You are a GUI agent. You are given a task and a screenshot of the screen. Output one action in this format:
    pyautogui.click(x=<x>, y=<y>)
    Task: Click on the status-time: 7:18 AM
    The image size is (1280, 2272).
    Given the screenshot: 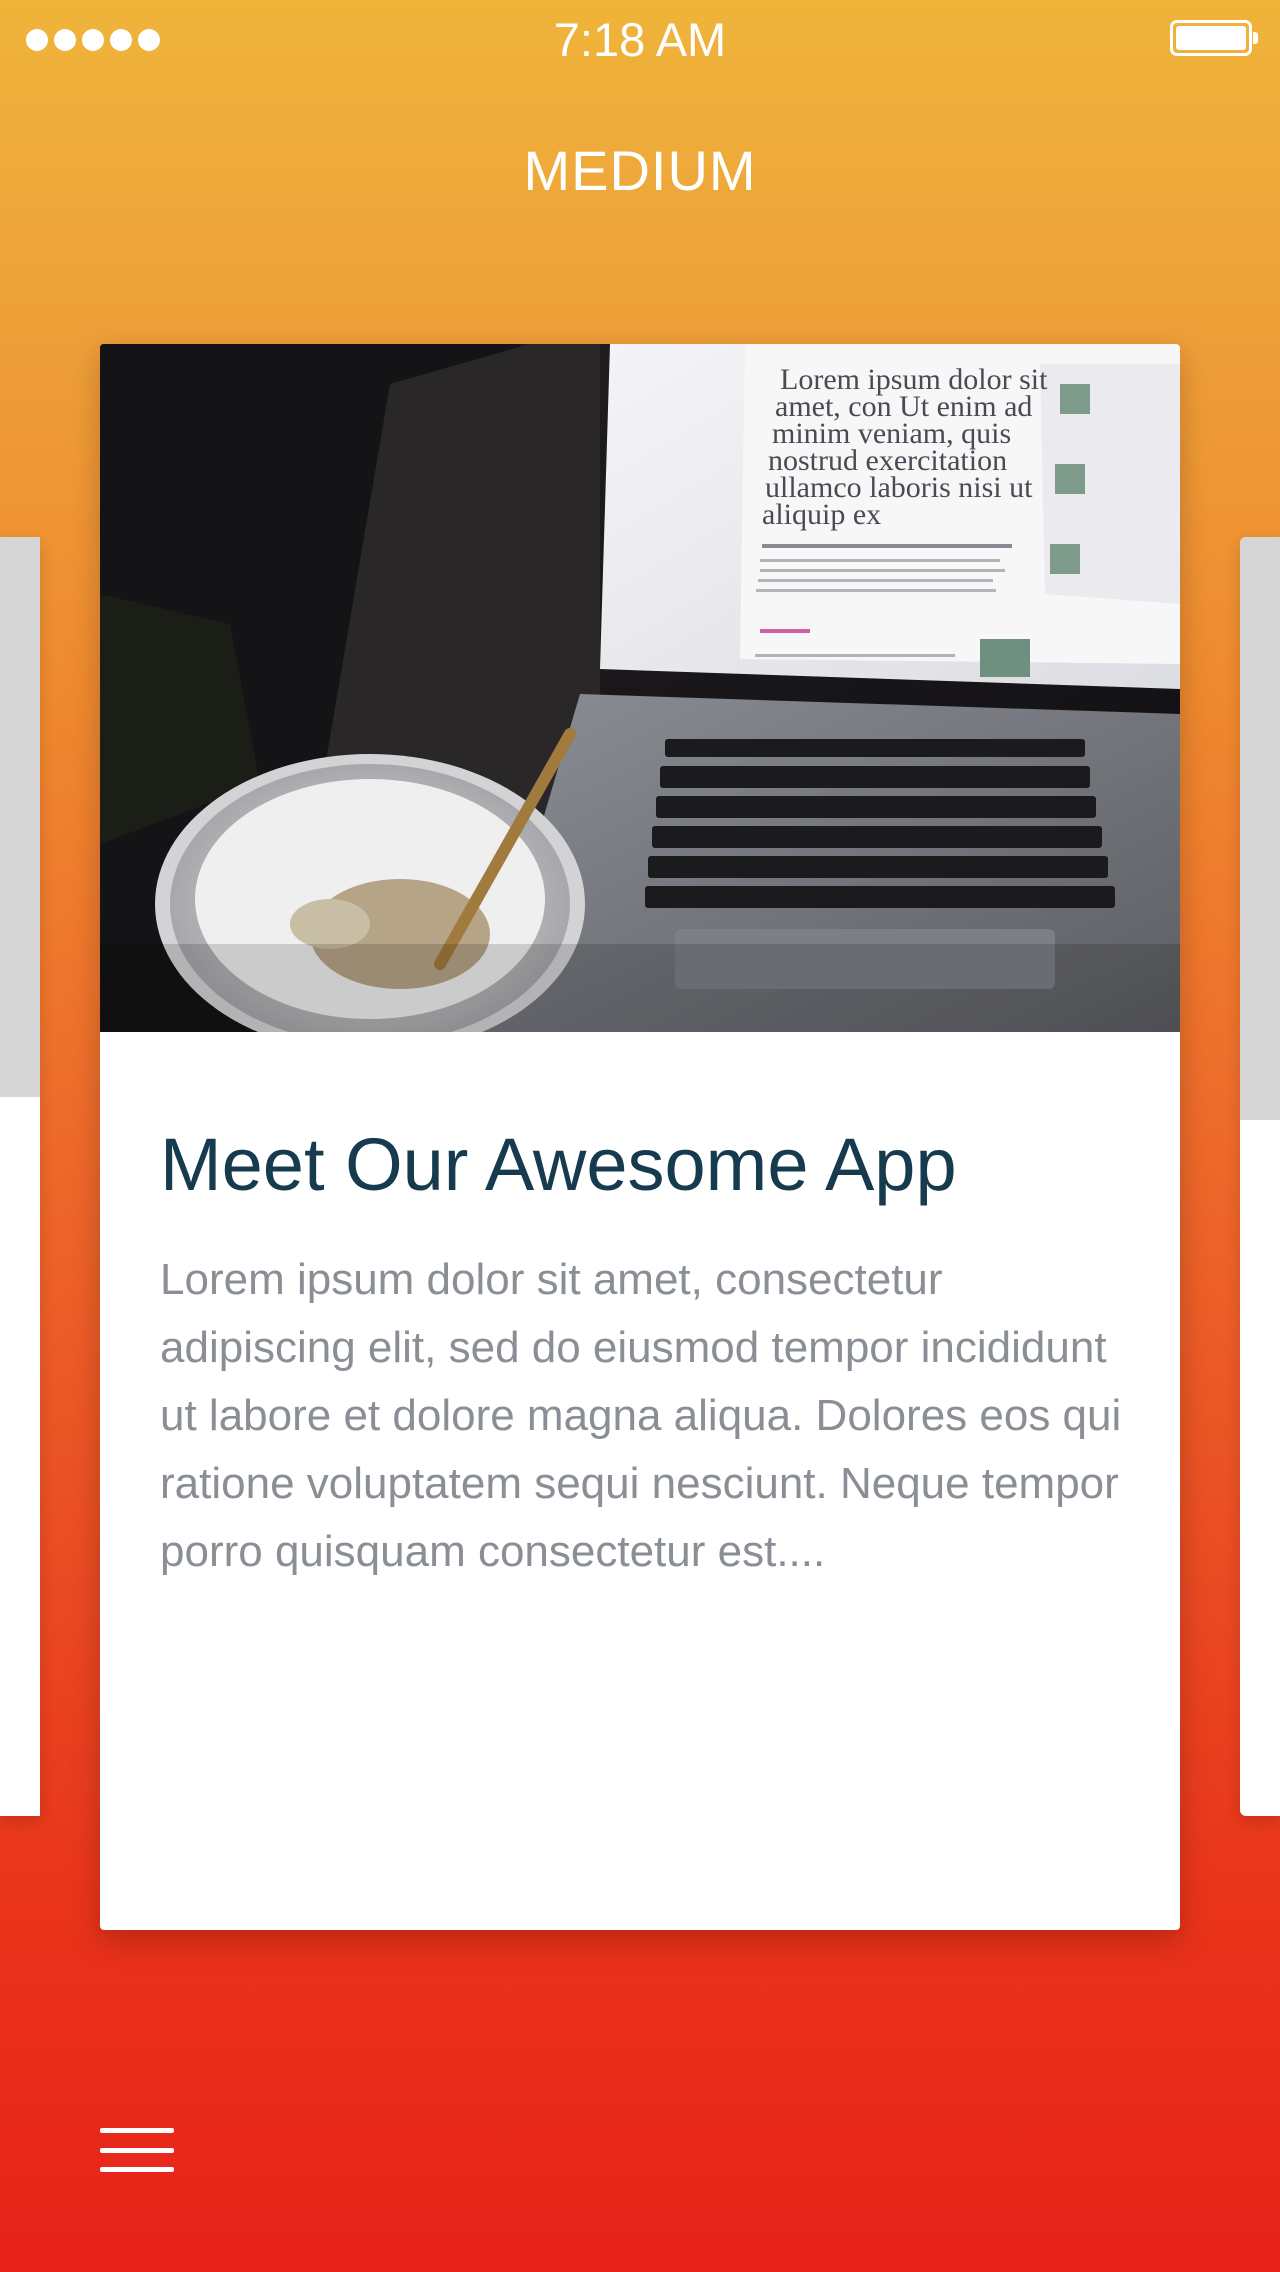 What is the action you would take?
    pyautogui.click(x=640, y=39)
    